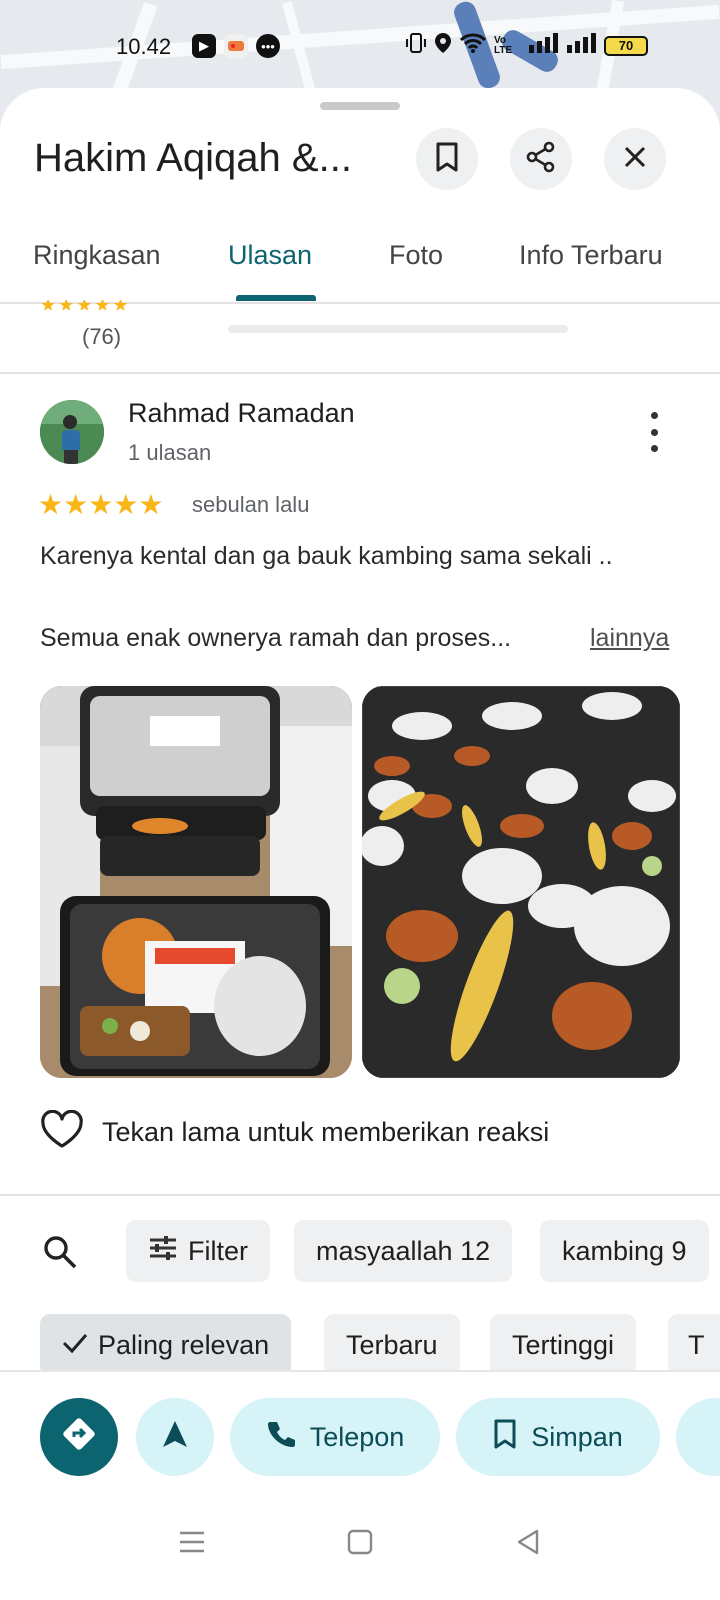  What do you see at coordinates (97, 255) in the screenshot?
I see `tab-ringkasan: Ringkasan` at bounding box center [97, 255].